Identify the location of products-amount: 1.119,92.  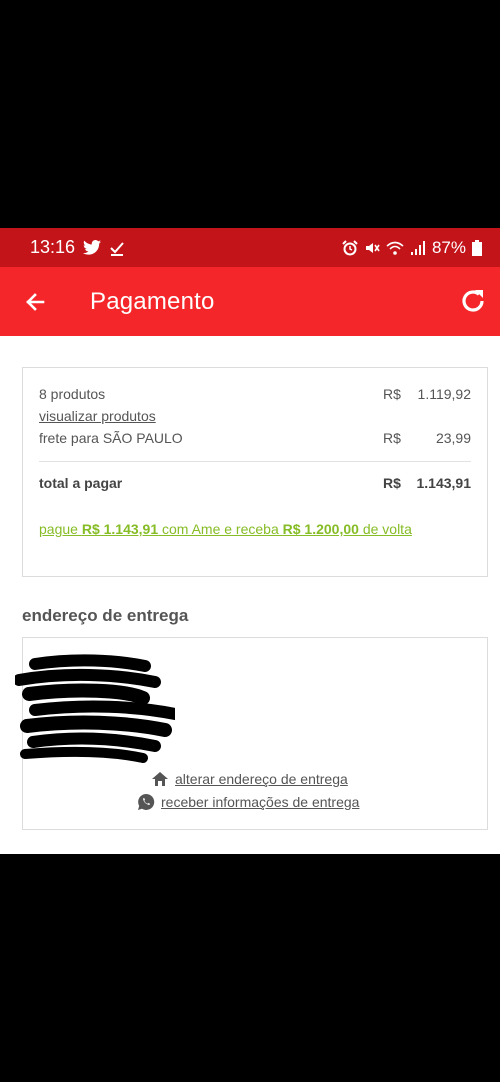
(444, 394).